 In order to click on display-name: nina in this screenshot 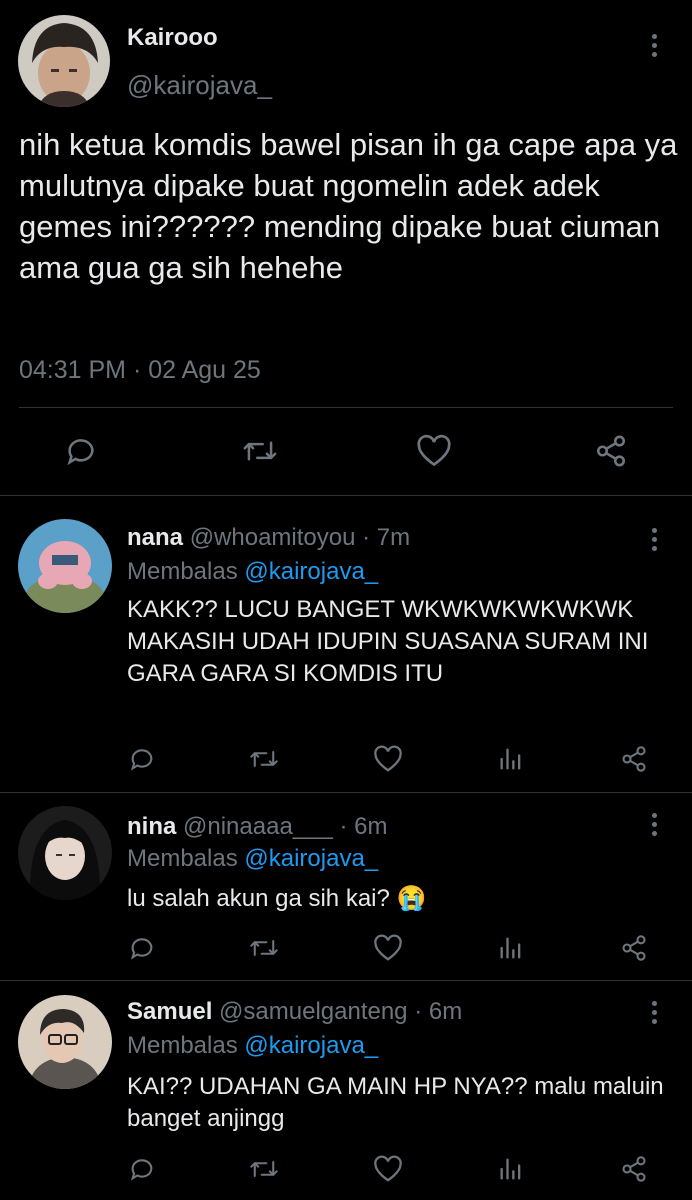, I will do `click(151, 826)`.